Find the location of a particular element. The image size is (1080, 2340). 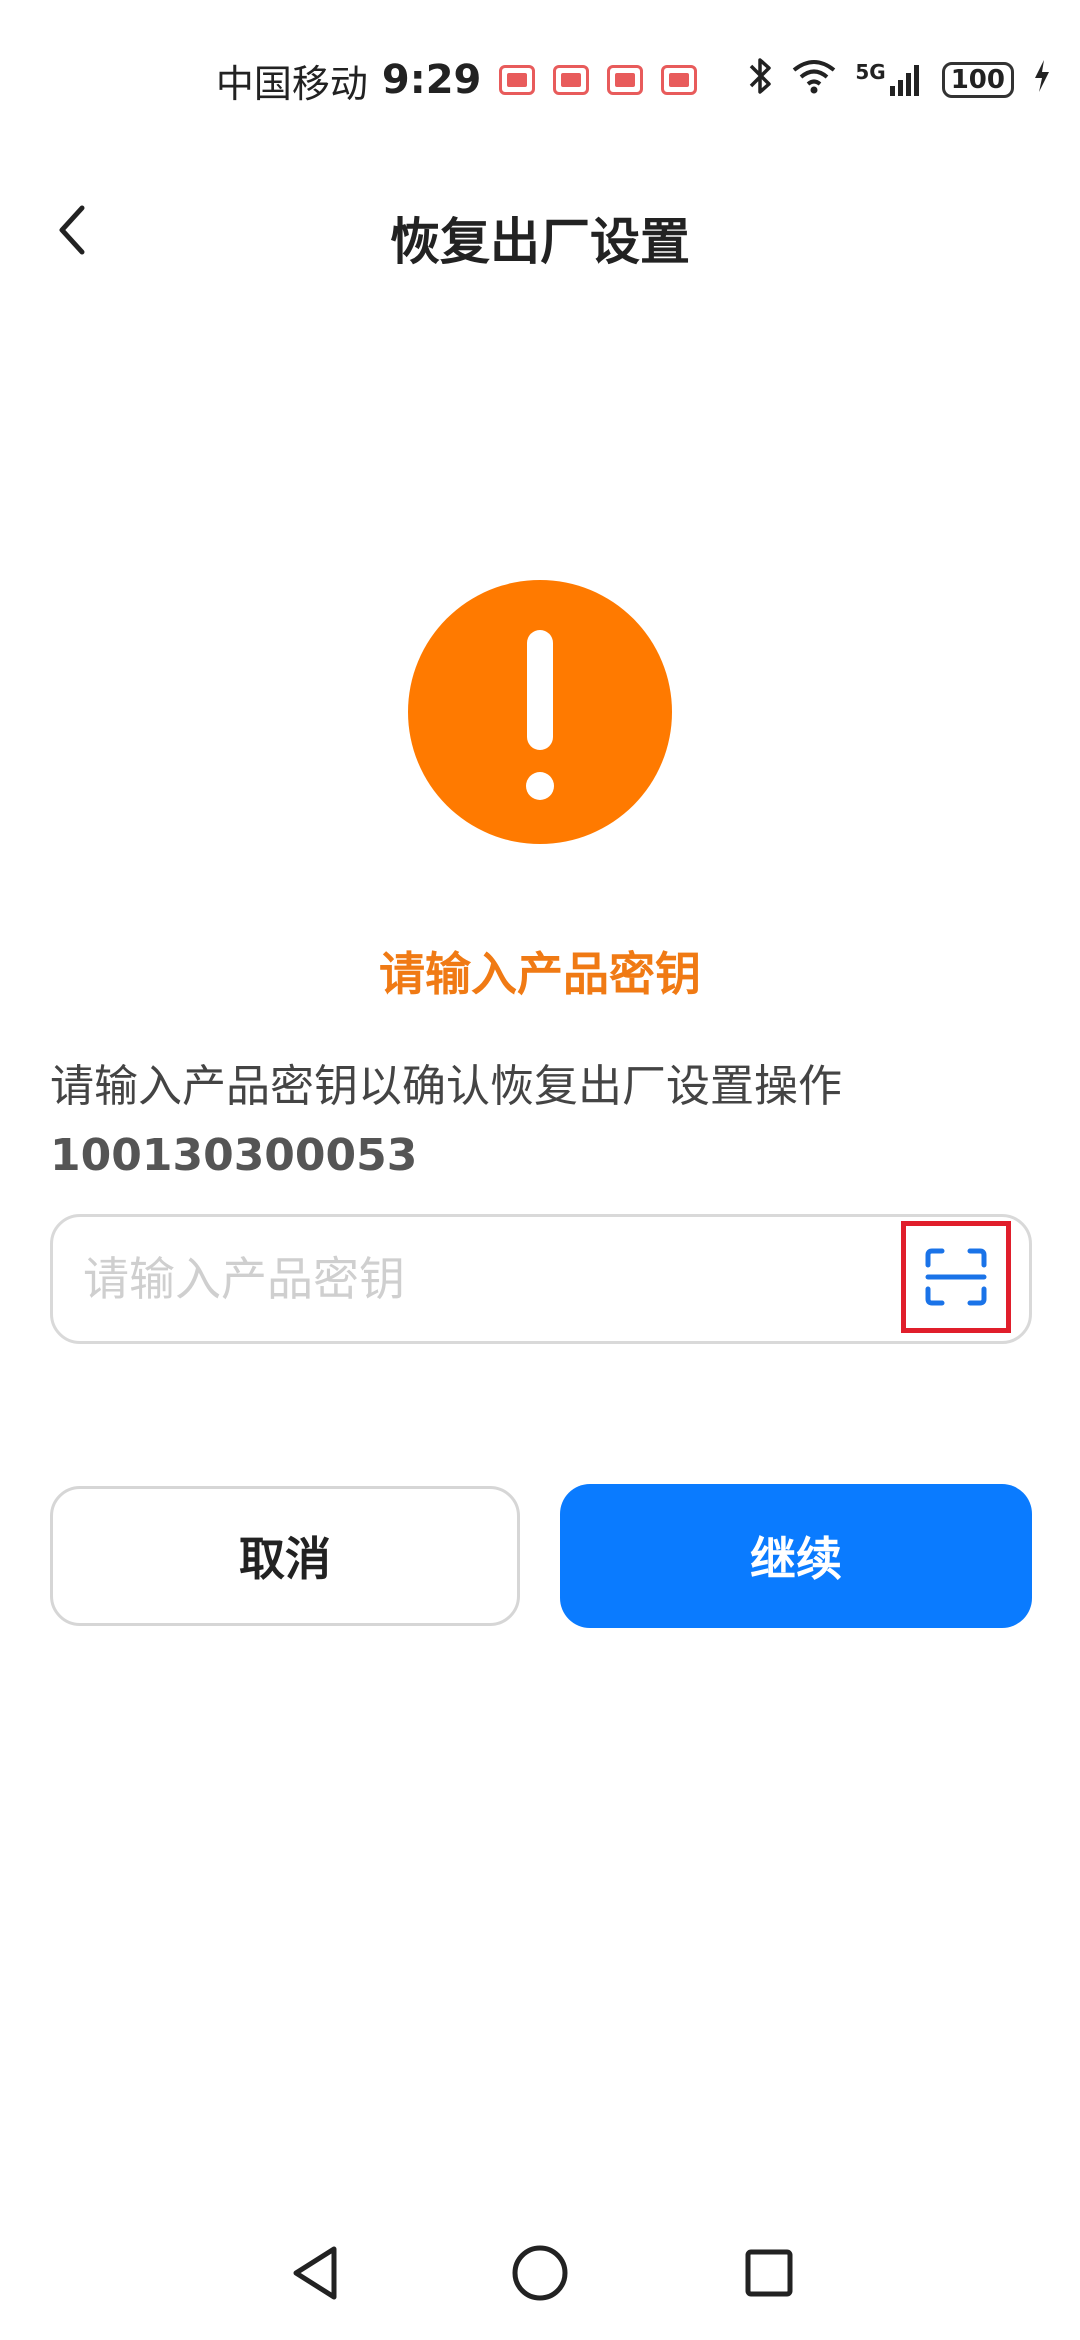

battery-level: 100 is located at coordinates (977, 80).